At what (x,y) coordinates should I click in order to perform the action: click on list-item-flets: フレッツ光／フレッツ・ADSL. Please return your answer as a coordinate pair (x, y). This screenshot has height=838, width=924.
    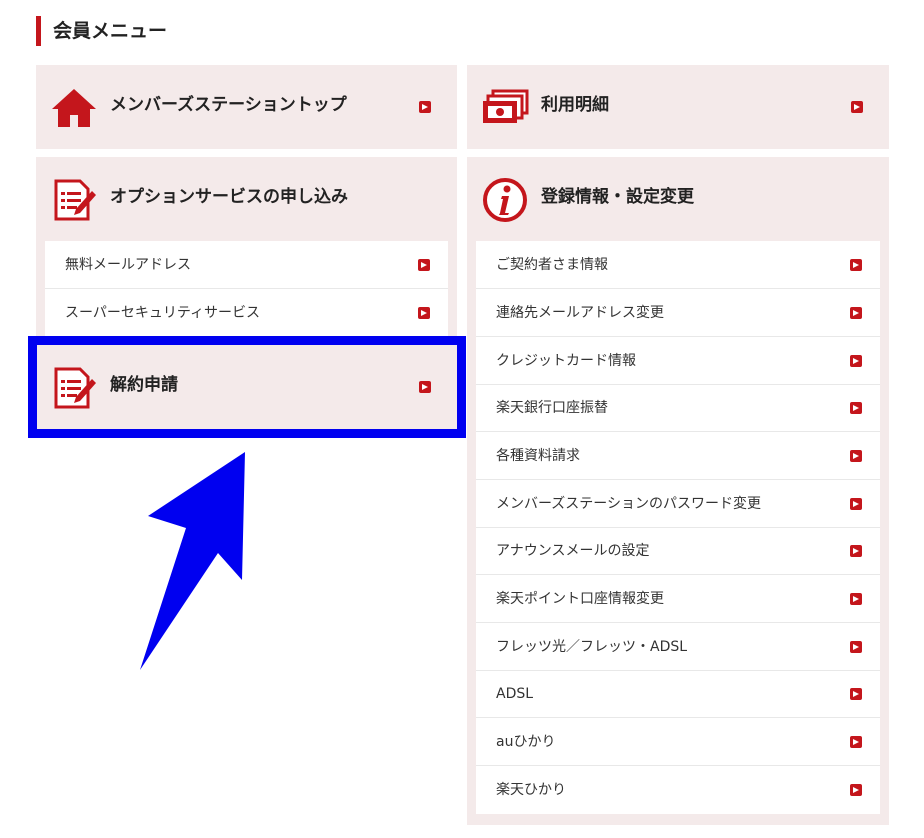
    Looking at the image, I should click on (678, 647).